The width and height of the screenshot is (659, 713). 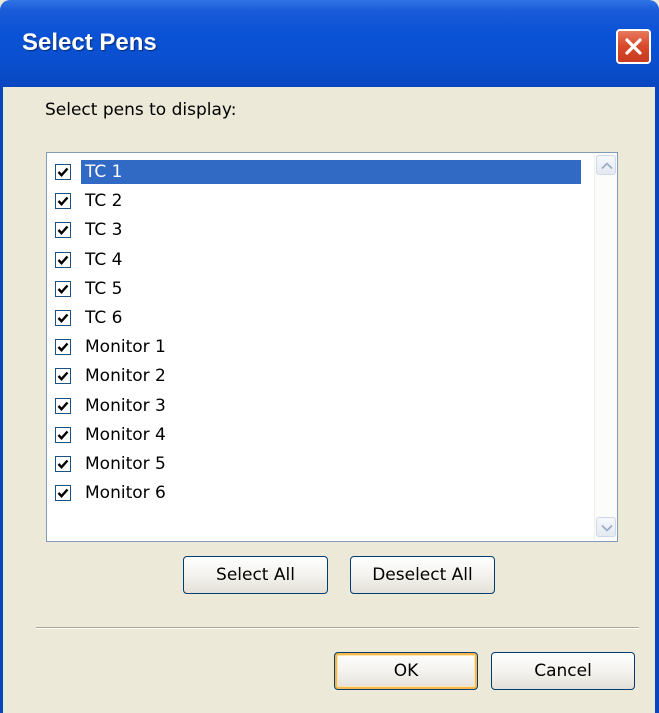 I want to click on close-button, so click(x=633, y=46).